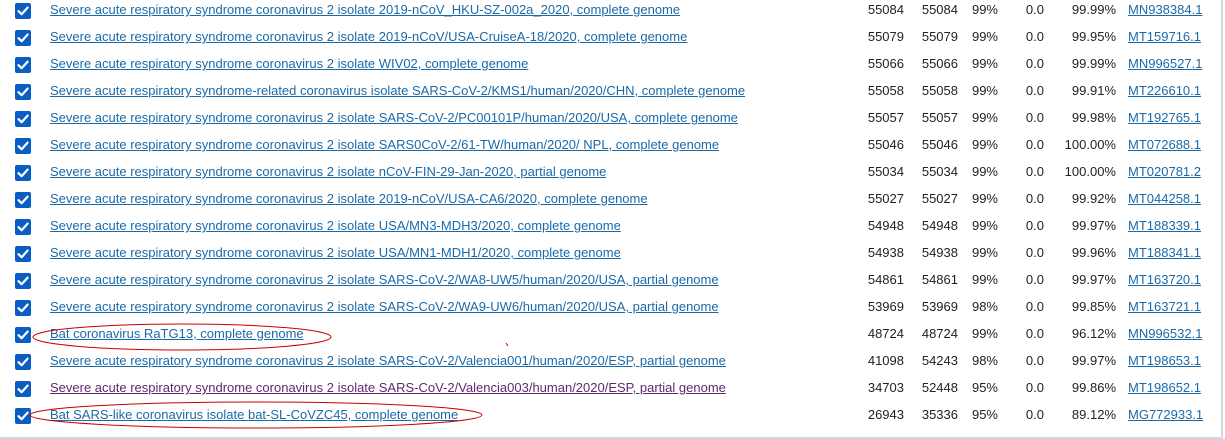 This screenshot has height=439, width=1225. Describe the element at coordinates (1164, 36) in the screenshot. I see `accession-link: MT159716.1` at that location.